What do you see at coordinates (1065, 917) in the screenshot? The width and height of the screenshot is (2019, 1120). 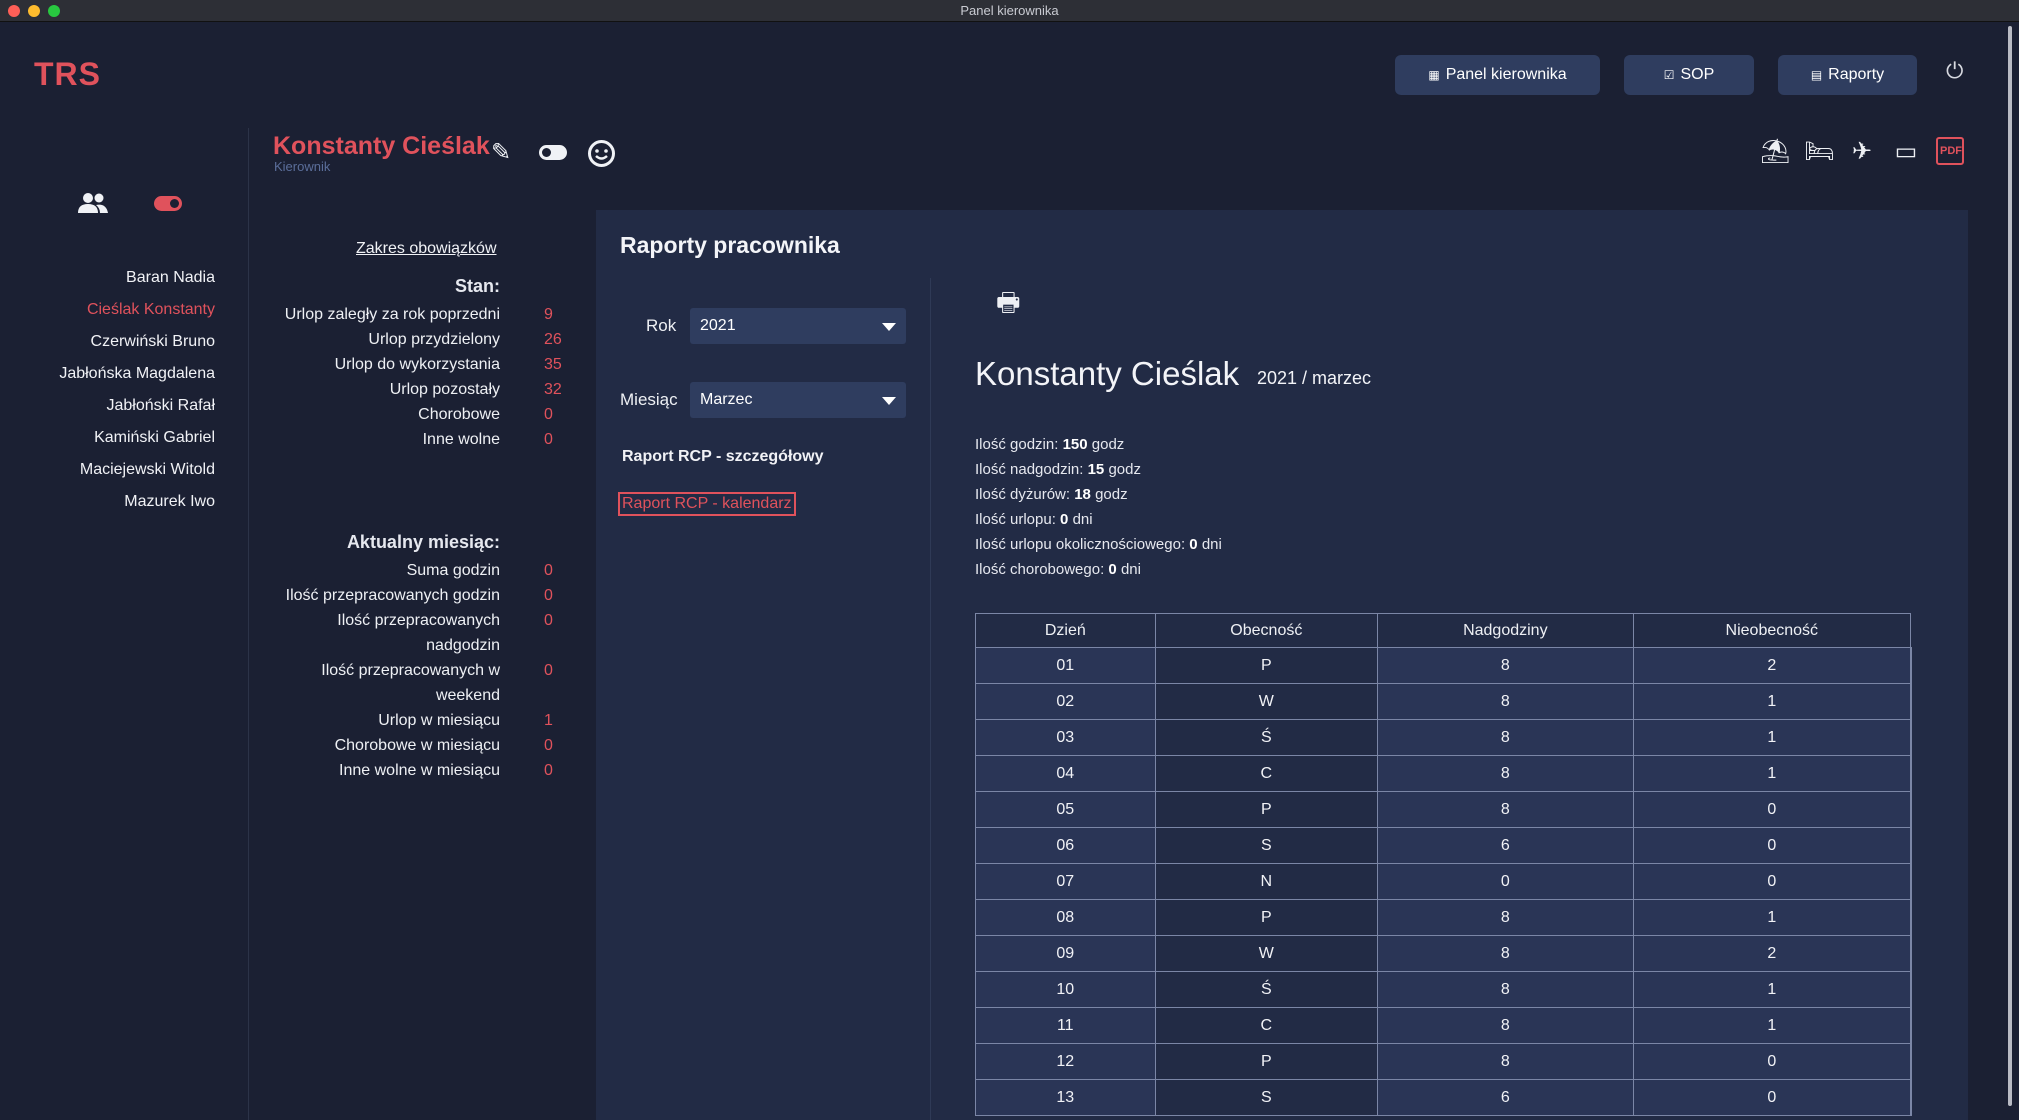 I see `cell-day: 08` at bounding box center [1065, 917].